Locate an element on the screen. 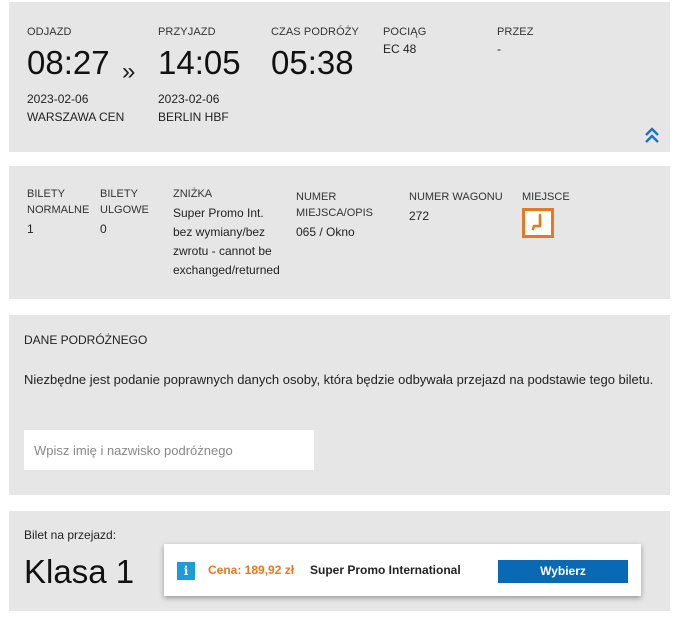  train-block: POCIĄG EC 48 is located at coordinates (404, 41).